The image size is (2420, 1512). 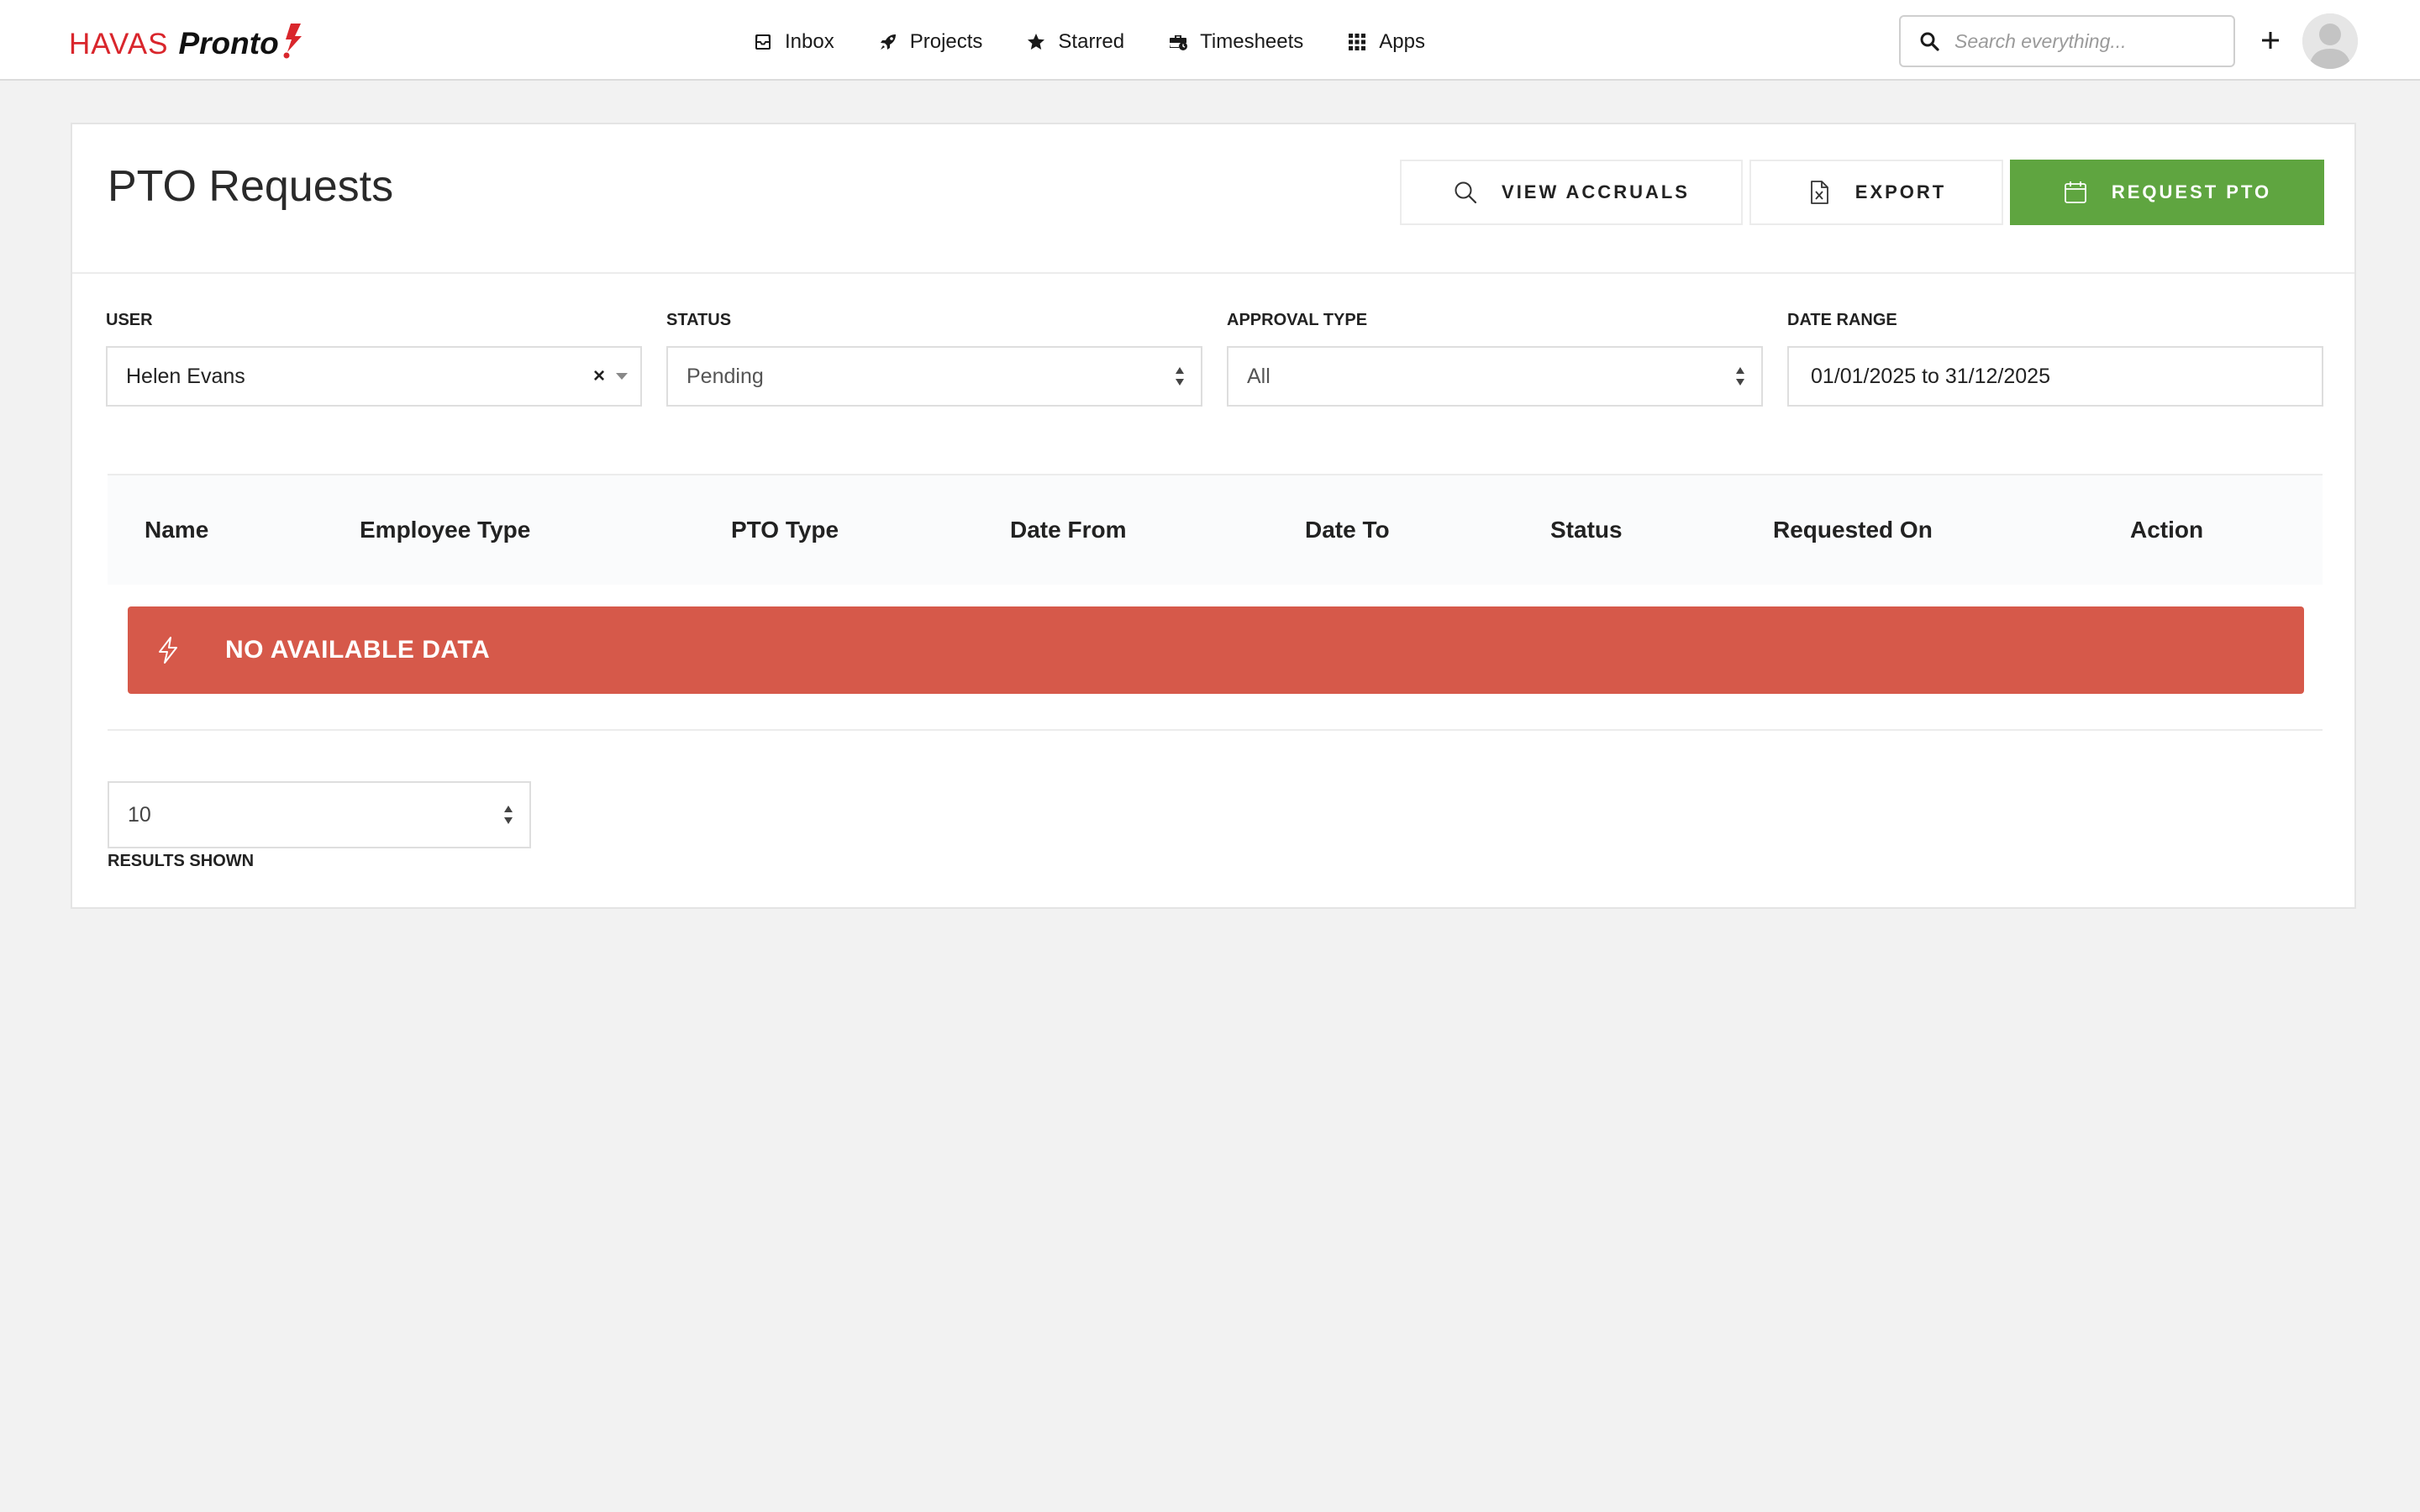 I want to click on no-data-message: NO AVAILABLE DATA, so click(x=358, y=650).